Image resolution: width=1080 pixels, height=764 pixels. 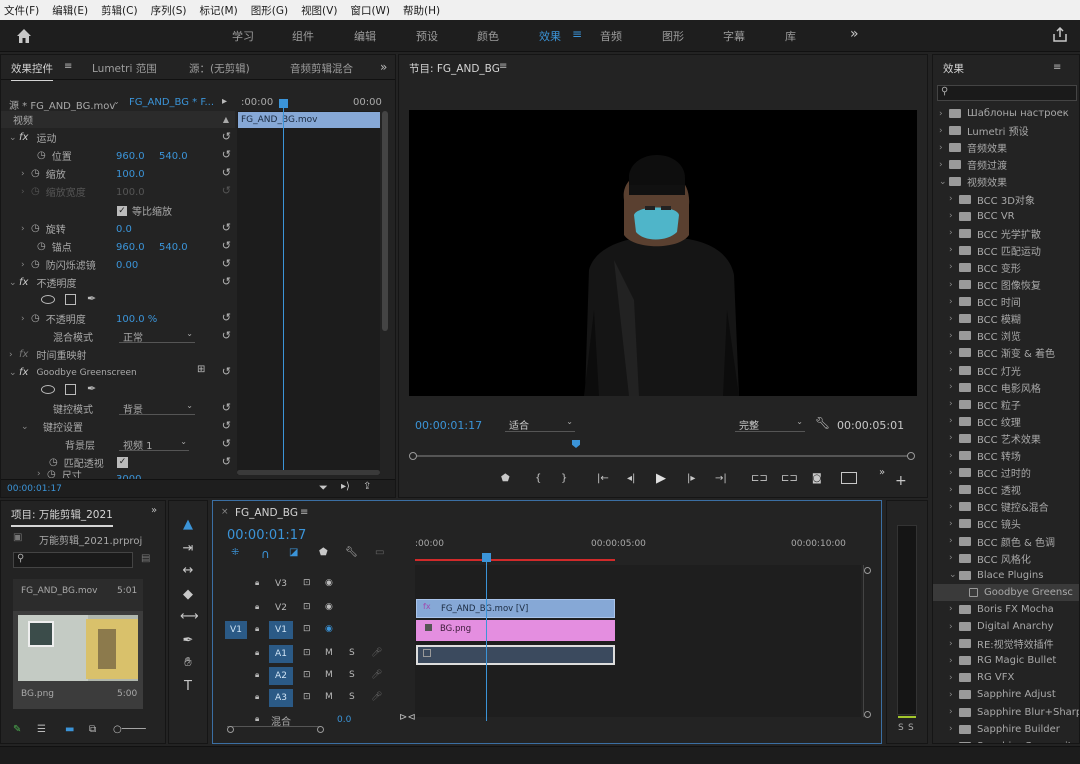 What do you see at coordinates (188, 525) in the screenshot?
I see `selection-tool-icon: ▲` at bounding box center [188, 525].